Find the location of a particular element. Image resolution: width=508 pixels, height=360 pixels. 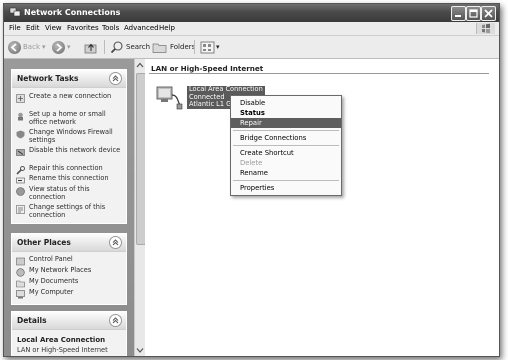

back-arrow-icon is located at coordinates (14, 47).